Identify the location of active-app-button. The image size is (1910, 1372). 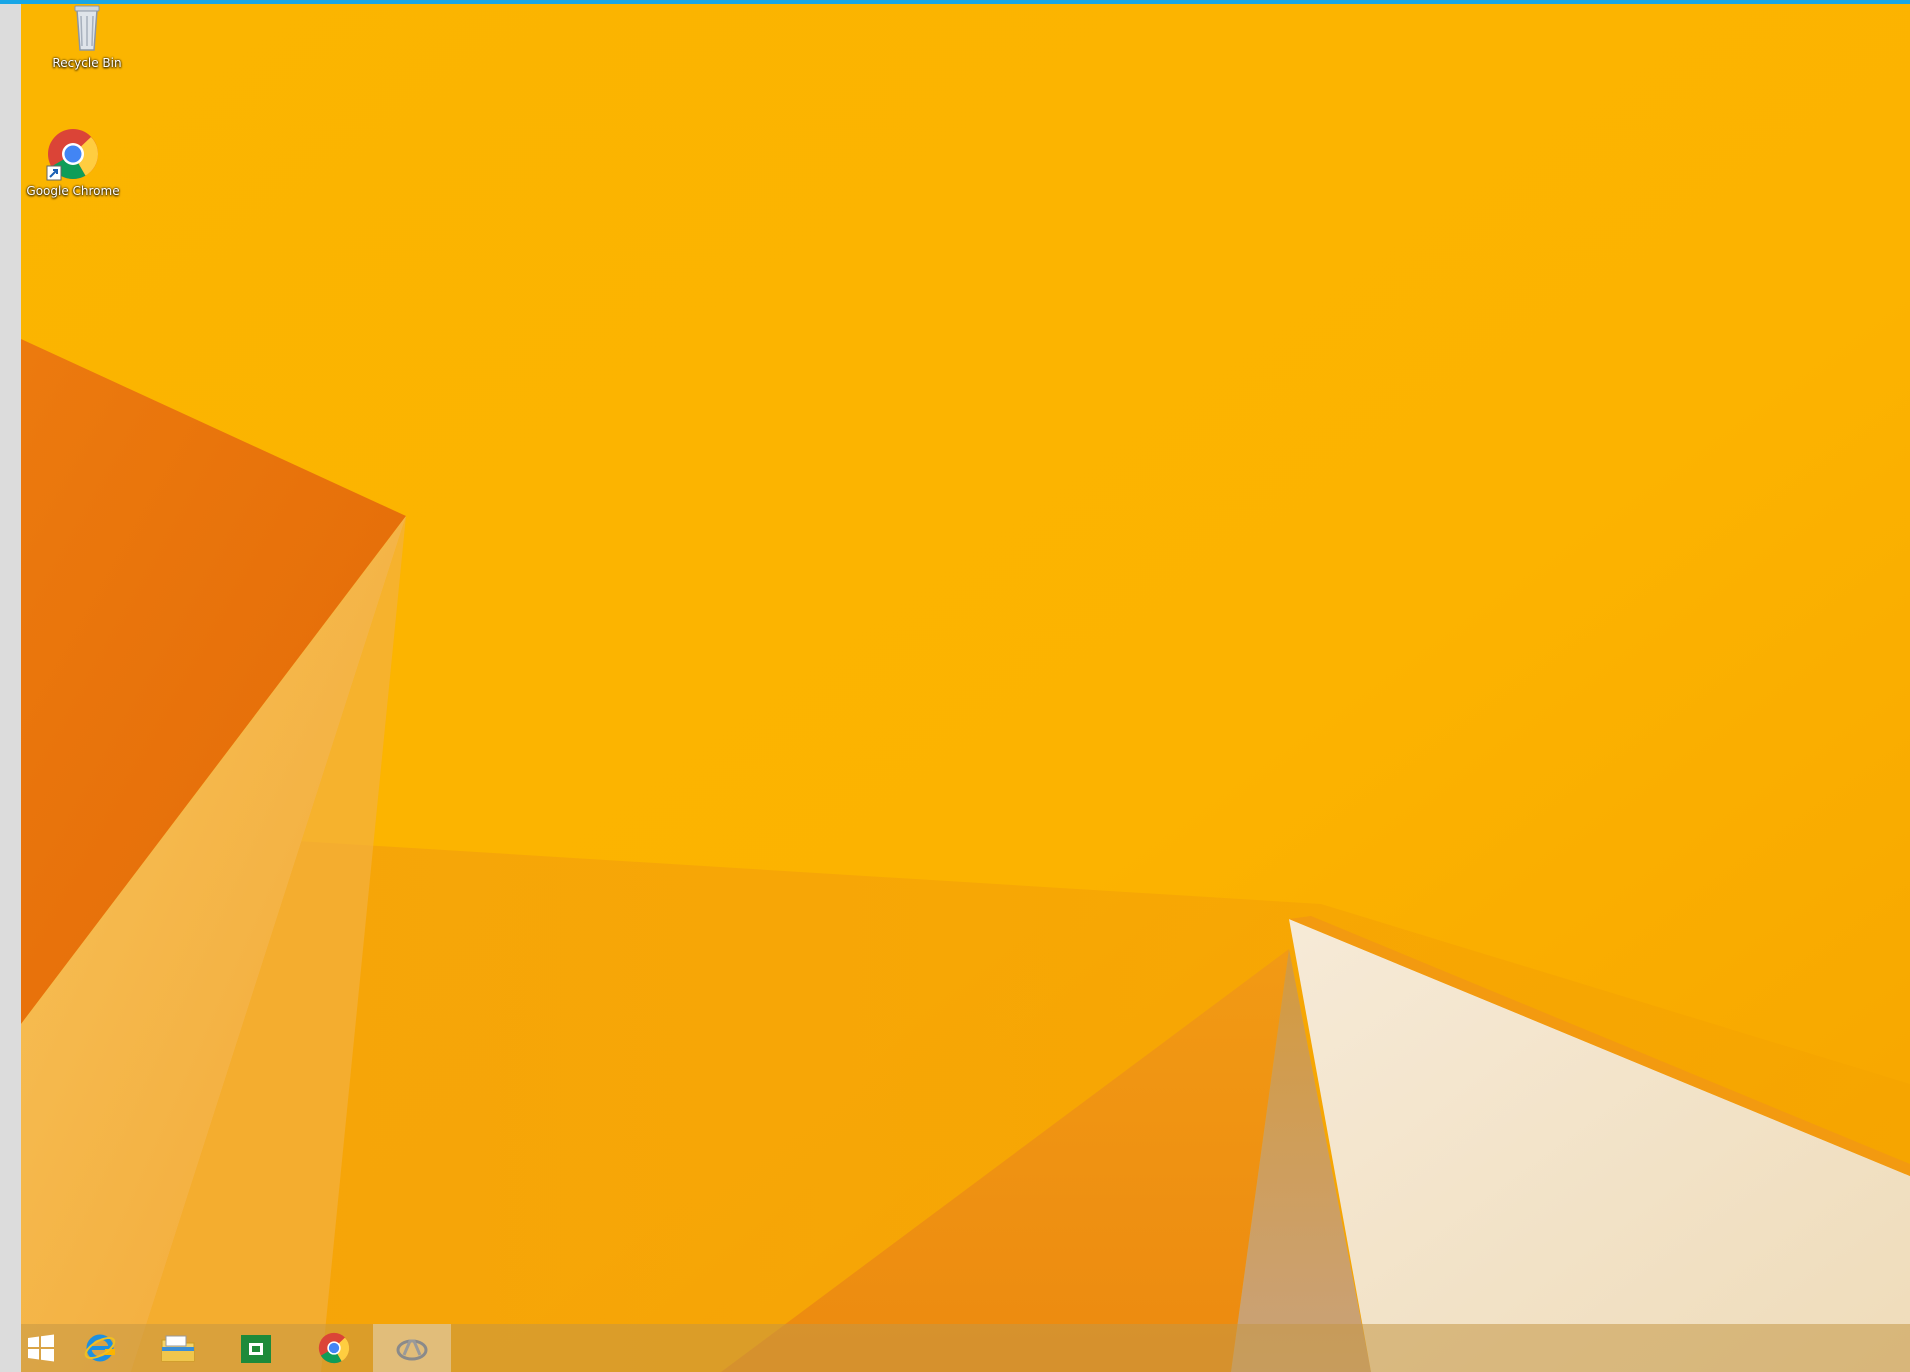
(412, 1348).